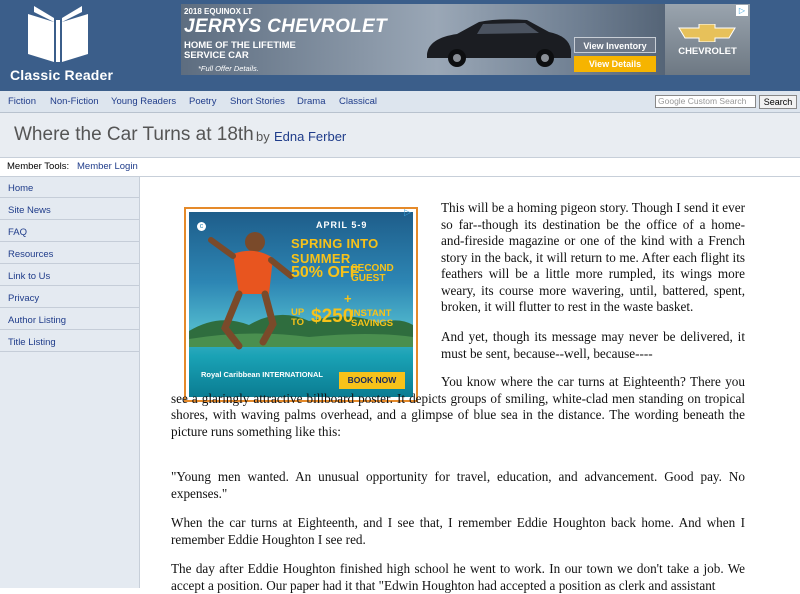 The width and height of the screenshot is (800, 594). What do you see at coordinates (615, 45) in the screenshot?
I see `view-inventory-button: View Inventory` at bounding box center [615, 45].